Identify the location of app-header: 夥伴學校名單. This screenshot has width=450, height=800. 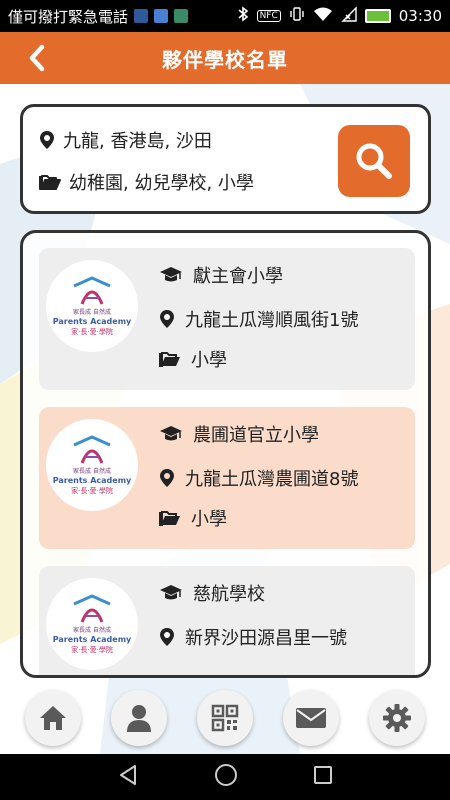
(225, 58).